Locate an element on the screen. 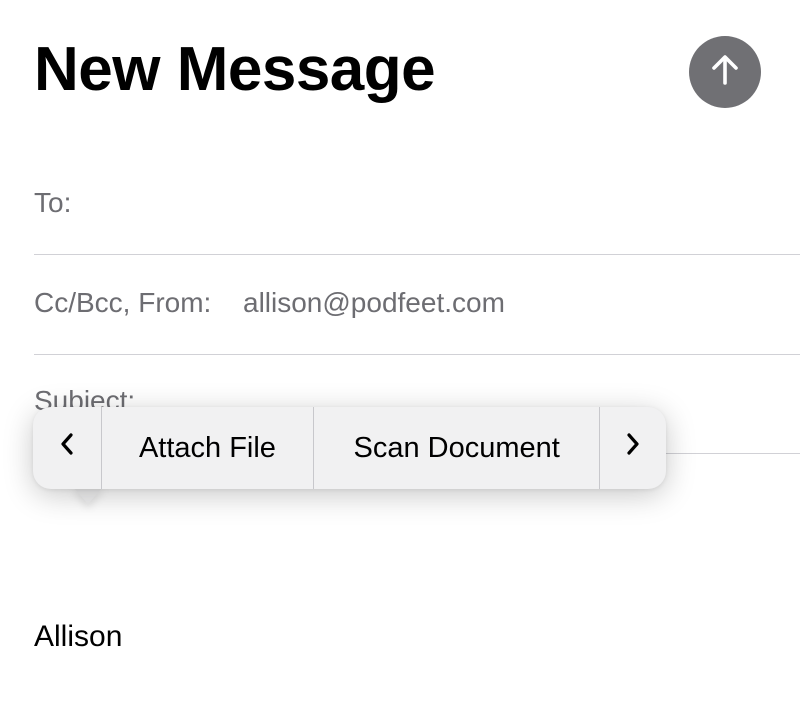  cc-from-label: Cc/Bcc, From: is located at coordinates (123, 302).